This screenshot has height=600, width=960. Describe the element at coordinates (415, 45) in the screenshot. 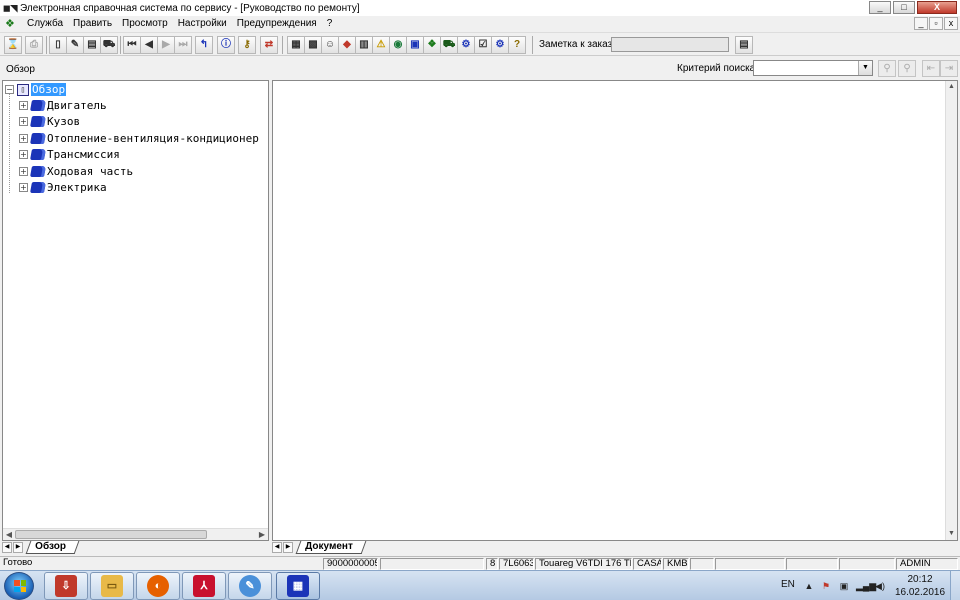

I see `calculator-icon: ▣` at that location.